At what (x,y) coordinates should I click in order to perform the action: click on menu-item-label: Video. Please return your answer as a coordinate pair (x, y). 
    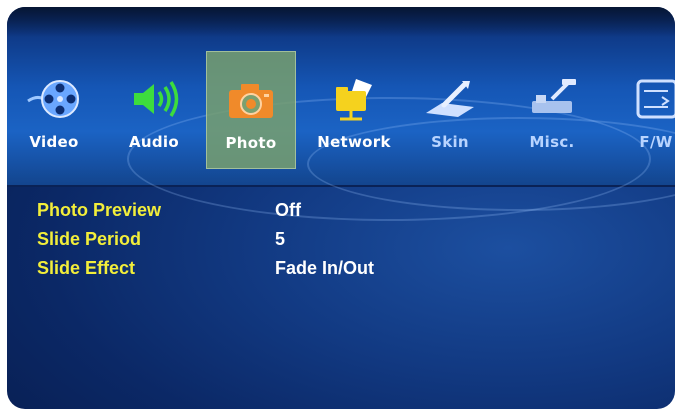
    Looking at the image, I should click on (54, 142).